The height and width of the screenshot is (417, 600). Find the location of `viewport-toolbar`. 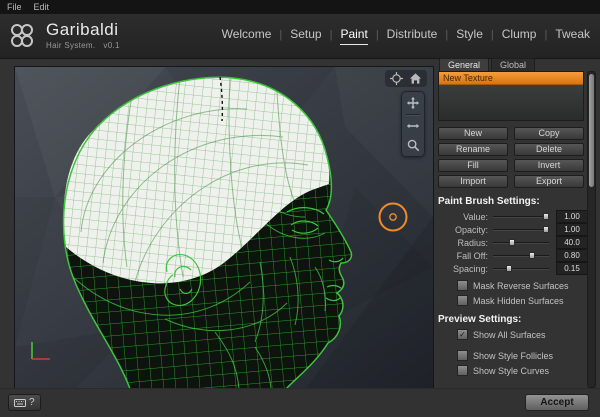

viewport-toolbar is located at coordinates (413, 124).